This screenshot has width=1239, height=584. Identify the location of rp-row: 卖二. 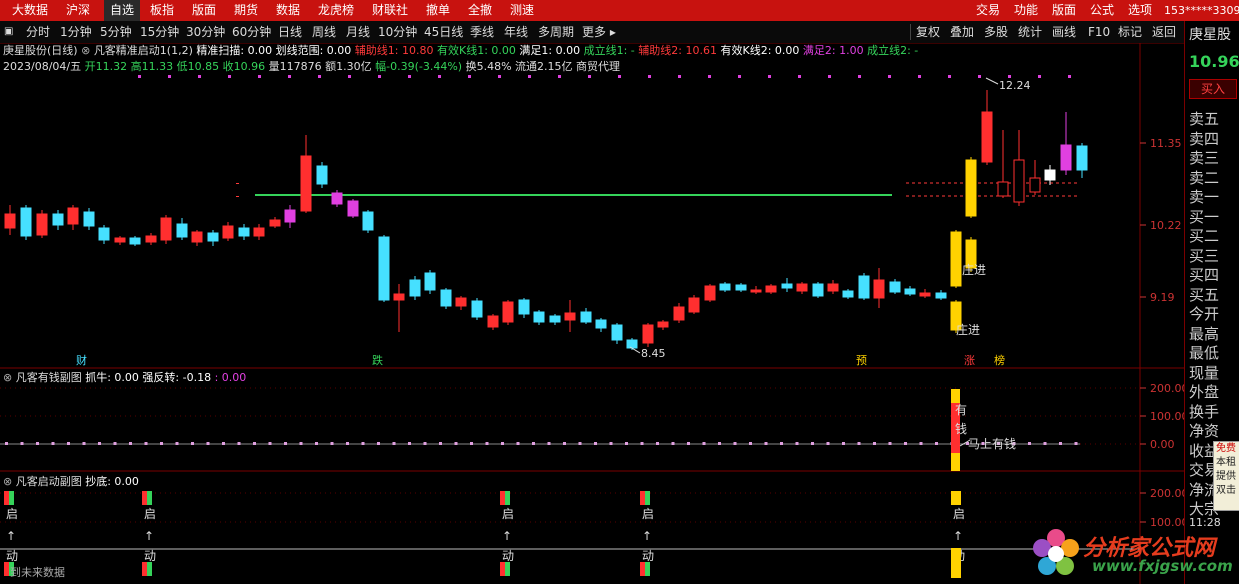
(1204, 177).